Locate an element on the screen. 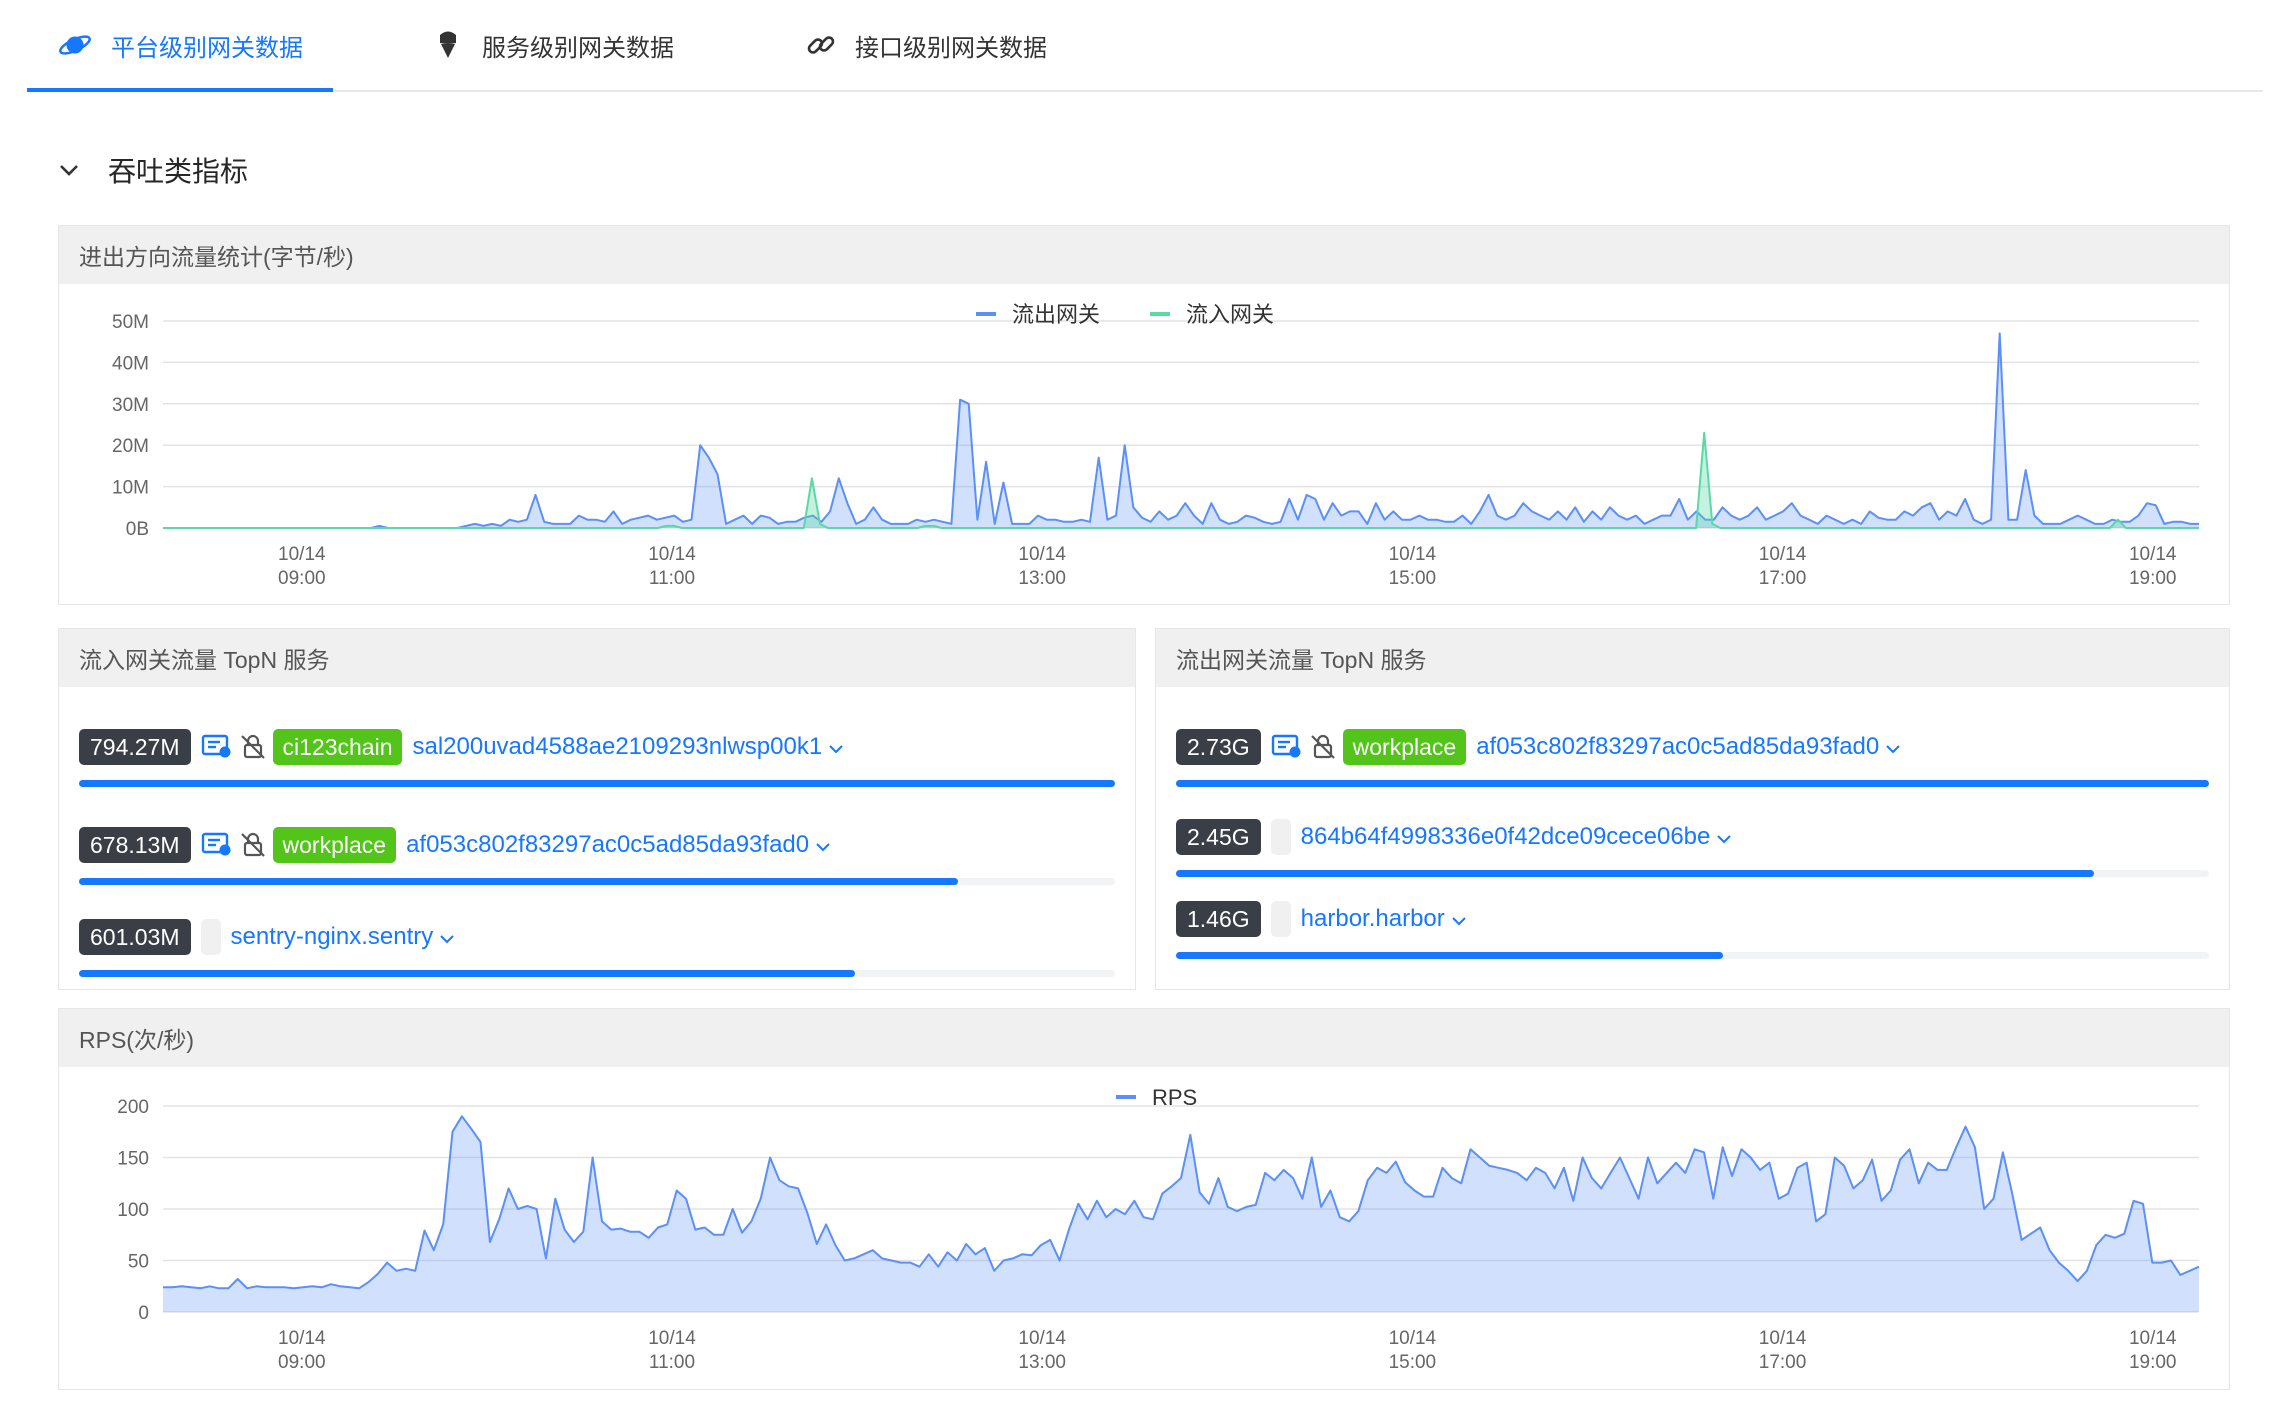 Image resolution: width=2288 pixels, height=1428 pixels. traffic-value-badge: 2.45G is located at coordinates (1218, 837).